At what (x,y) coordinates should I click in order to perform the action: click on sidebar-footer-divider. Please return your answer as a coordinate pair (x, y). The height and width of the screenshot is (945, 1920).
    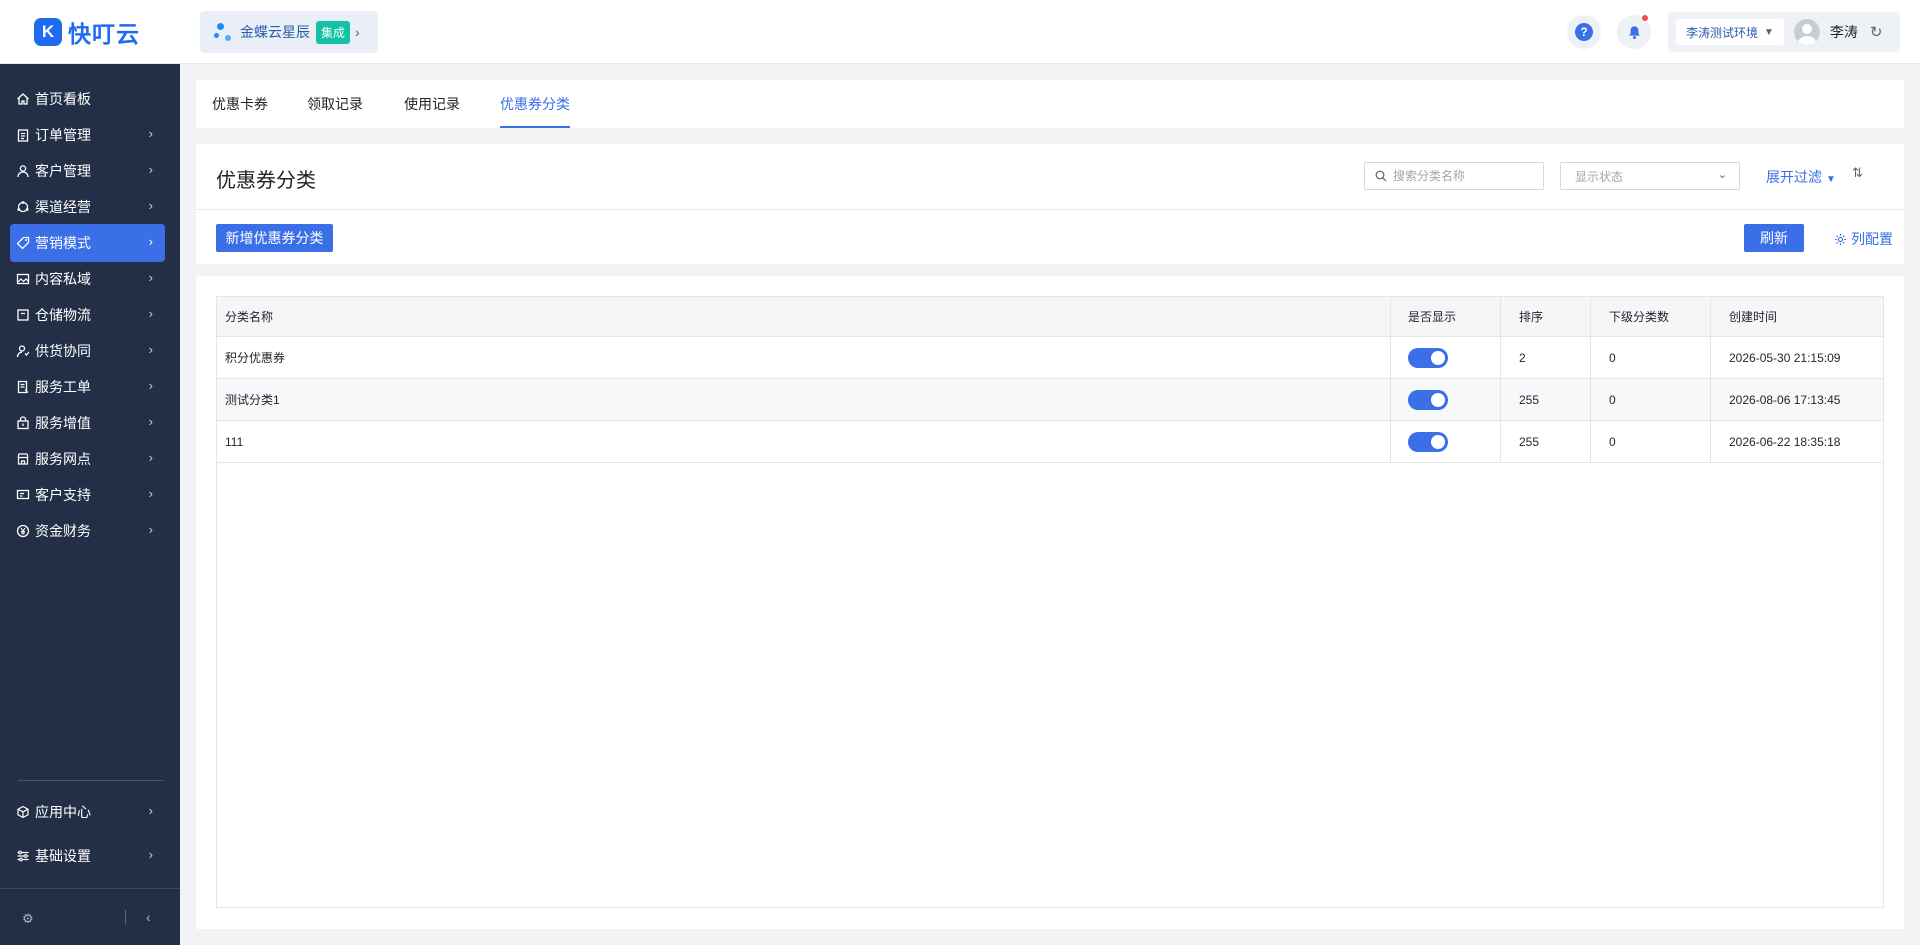
    Looking at the image, I should click on (90, 888).